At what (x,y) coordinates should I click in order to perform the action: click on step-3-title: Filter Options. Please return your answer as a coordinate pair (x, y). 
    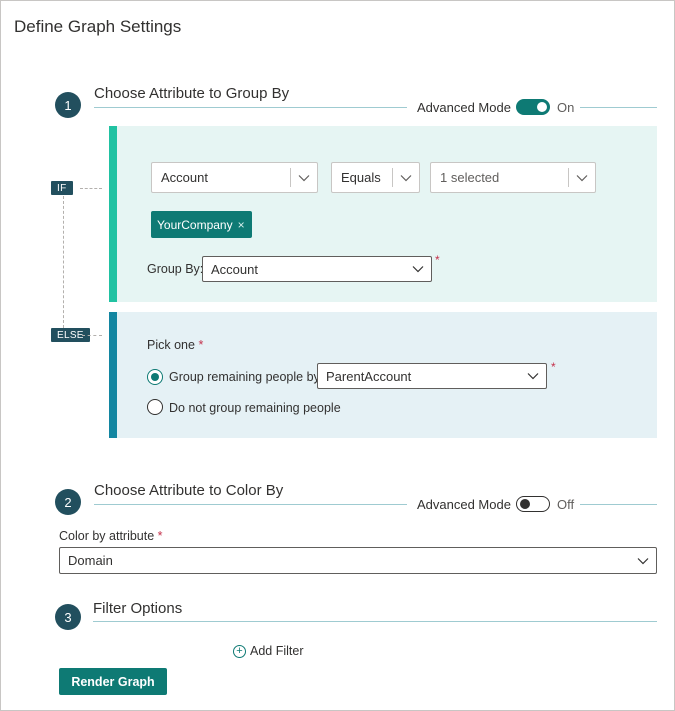
    Looking at the image, I should click on (138, 608).